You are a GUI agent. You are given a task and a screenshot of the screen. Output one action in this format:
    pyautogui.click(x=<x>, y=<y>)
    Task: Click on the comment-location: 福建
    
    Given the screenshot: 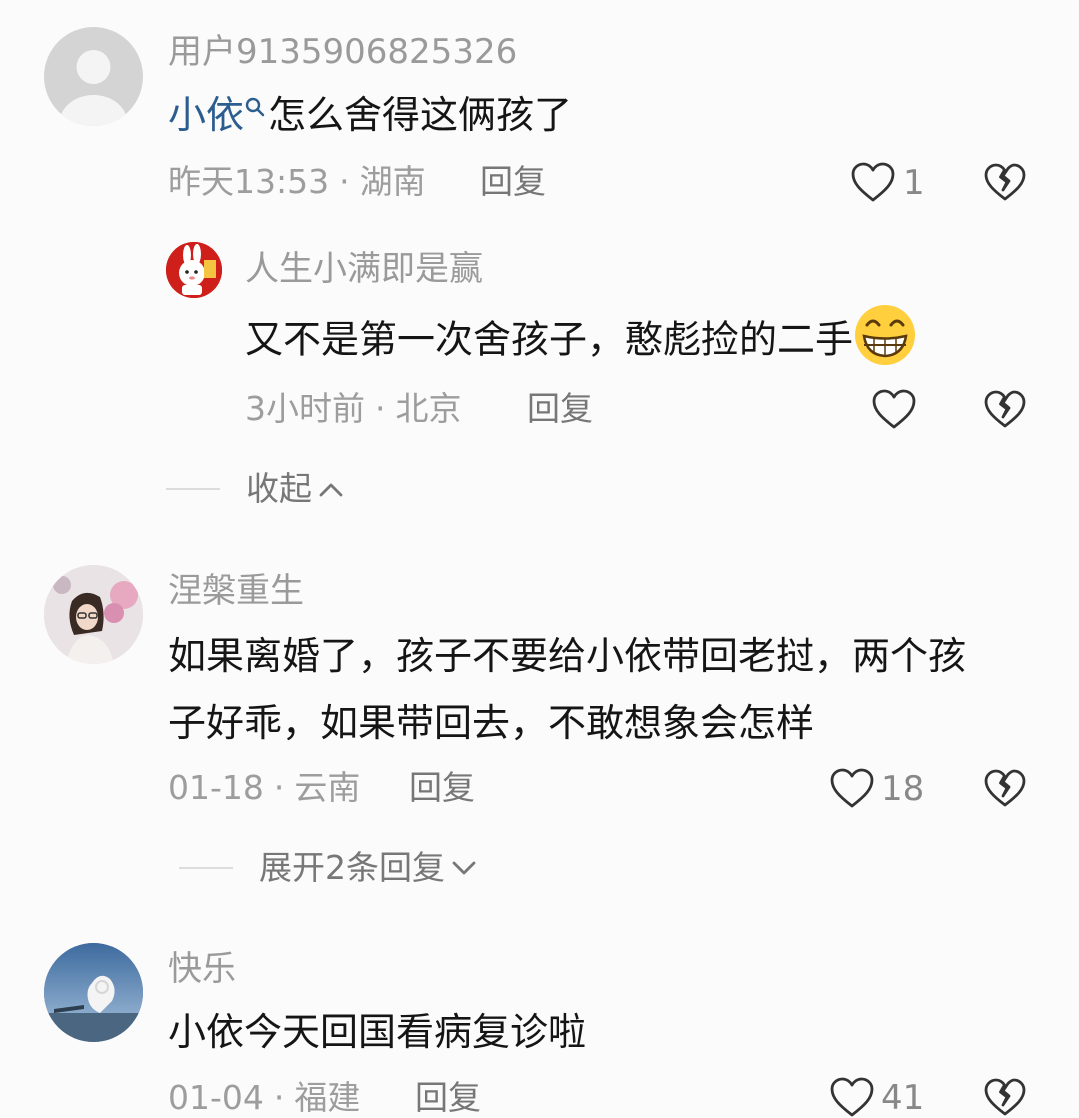 What is the action you would take?
    pyautogui.click(x=327, y=1097)
    